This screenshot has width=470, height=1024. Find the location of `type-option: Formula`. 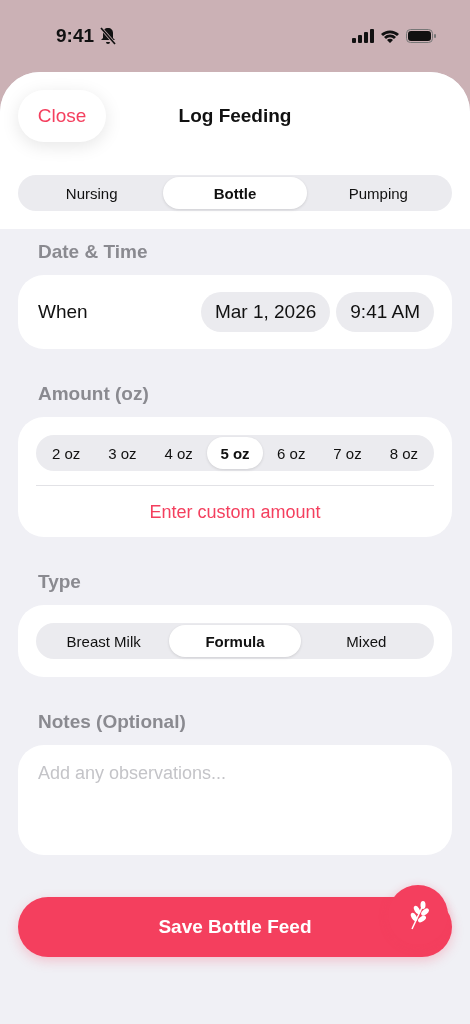

type-option: Formula is located at coordinates (235, 641).